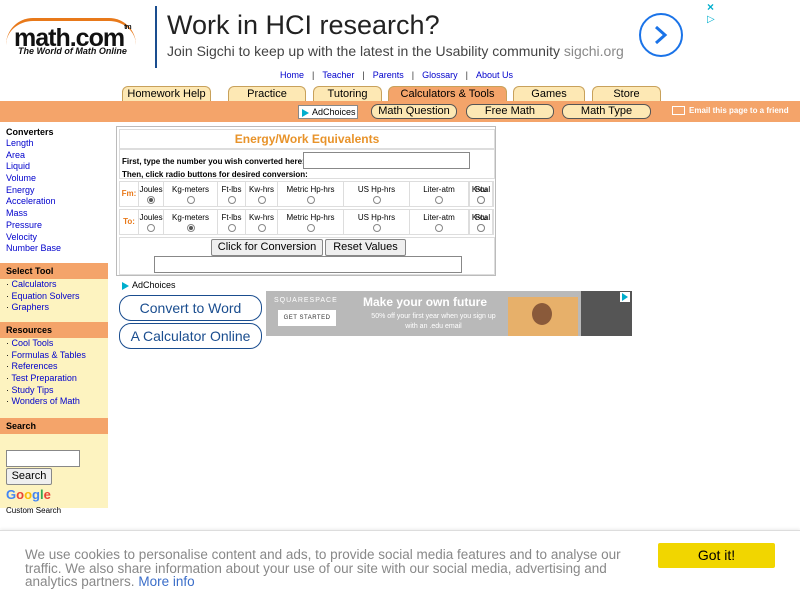 This screenshot has width=800, height=601. Describe the element at coordinates (43, 458) in the screenshot. I see `search-input` at that location.